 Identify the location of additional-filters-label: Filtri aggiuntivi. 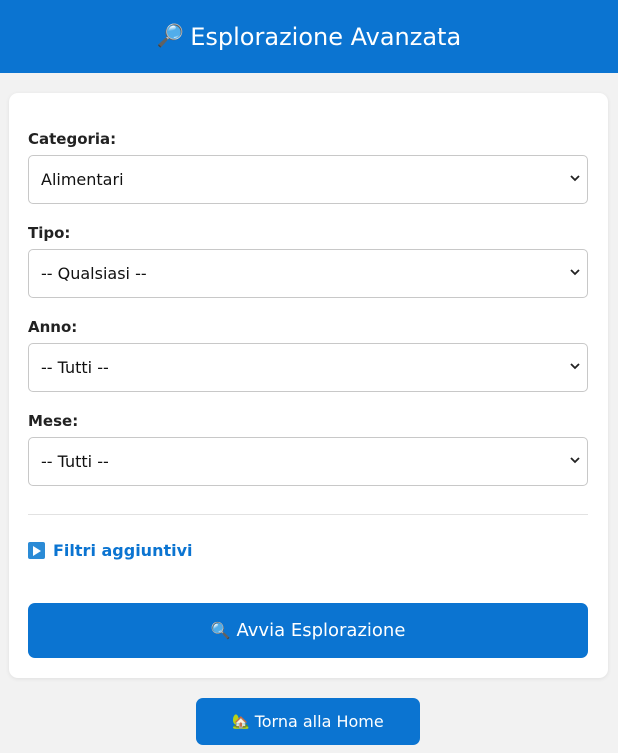
(123, 550).